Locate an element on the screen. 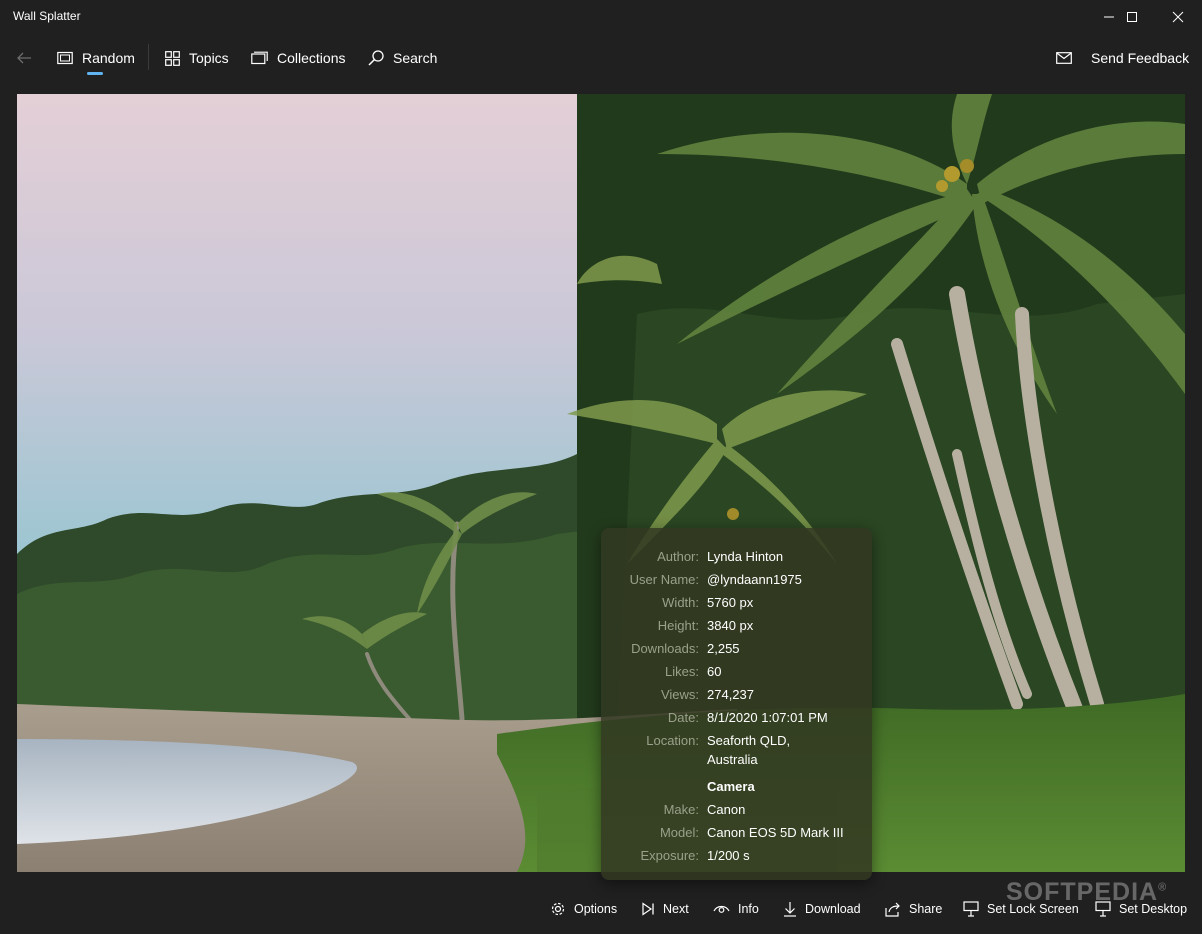 The height and width of the screenshot is (934, 1202). close-icon is located at coordinates (1178, 16).